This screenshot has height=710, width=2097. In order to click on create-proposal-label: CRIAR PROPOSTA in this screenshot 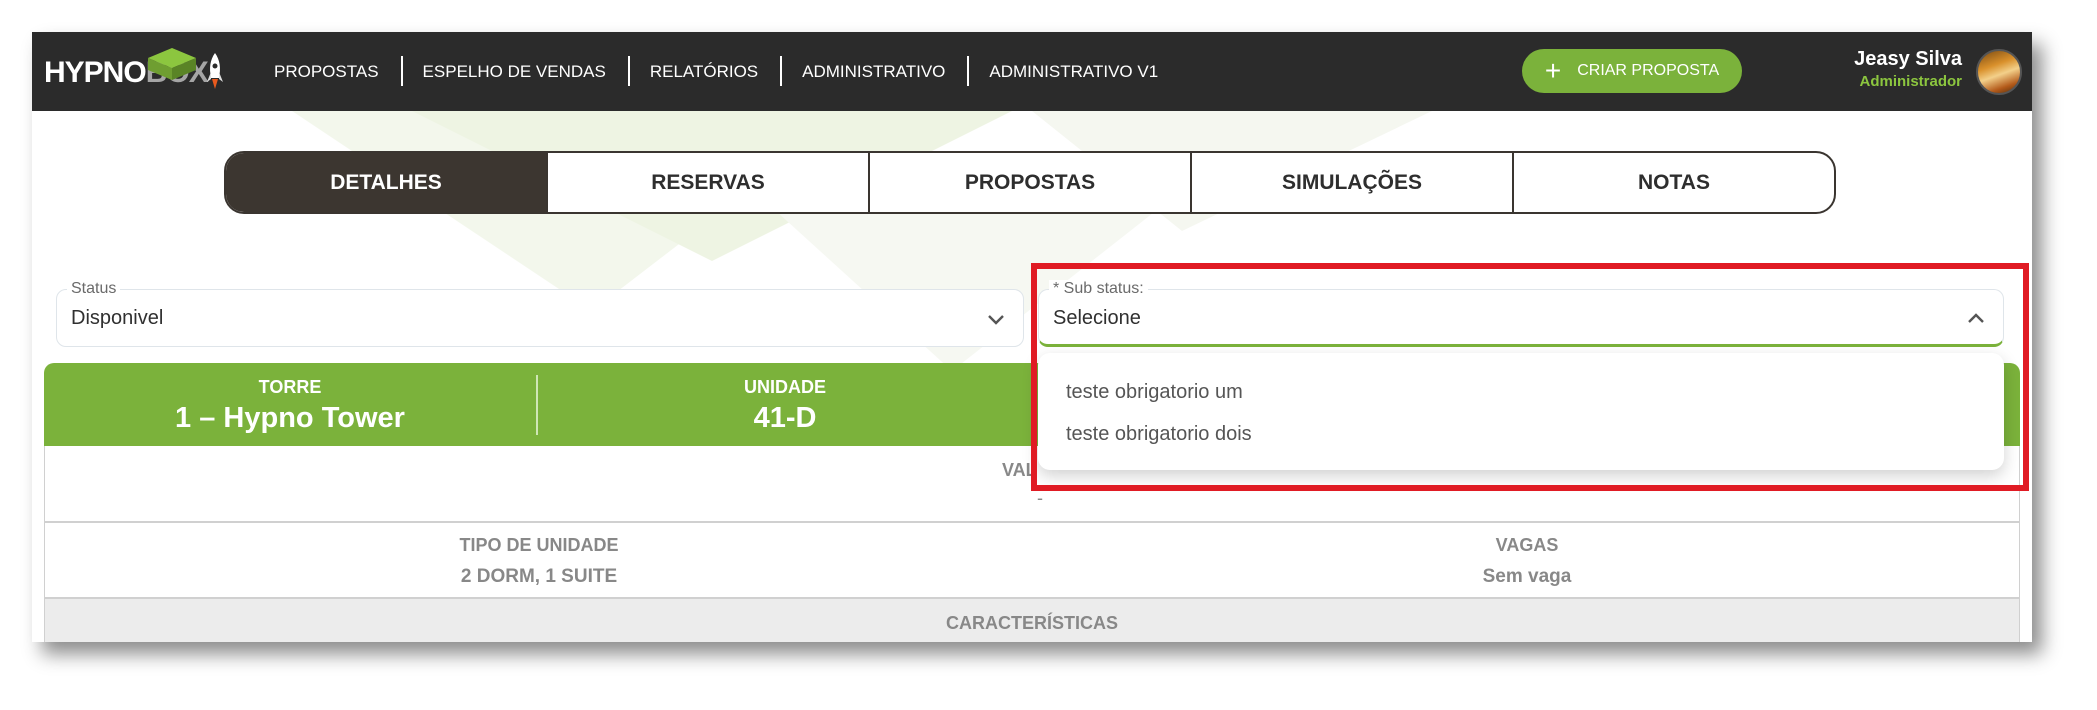, I will do `click(1648, 70)`.